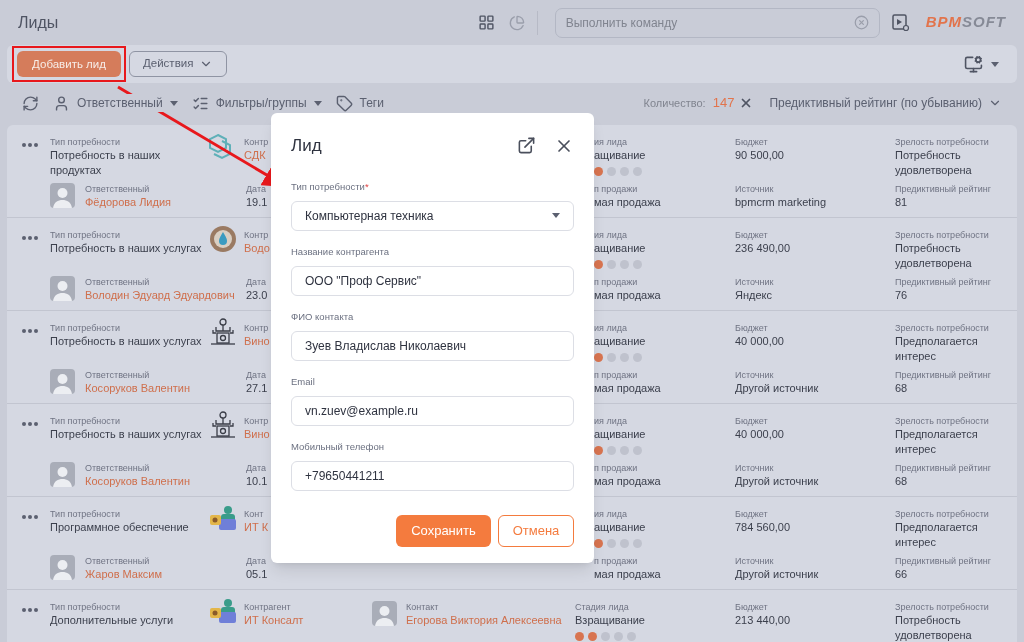  Describe the element at coordinates (759, 155) in the screenshot. I see `budget-value: 90 500,00` at that location.